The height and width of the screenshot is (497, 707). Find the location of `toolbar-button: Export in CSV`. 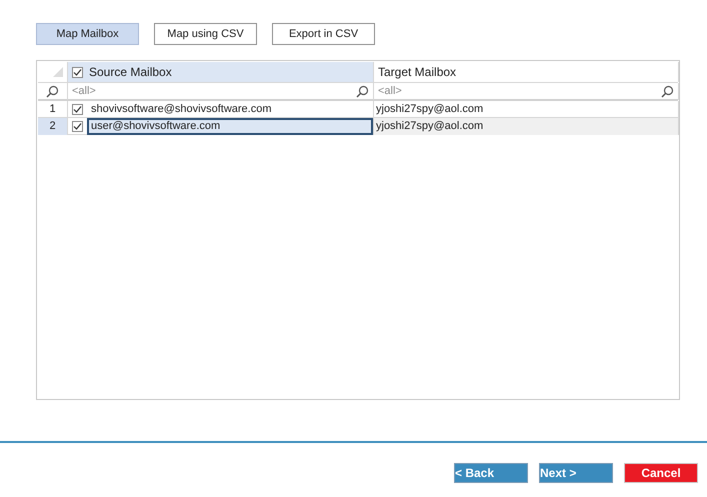

toolbar-button: Export in CSV is located at coordinates (323, 34).